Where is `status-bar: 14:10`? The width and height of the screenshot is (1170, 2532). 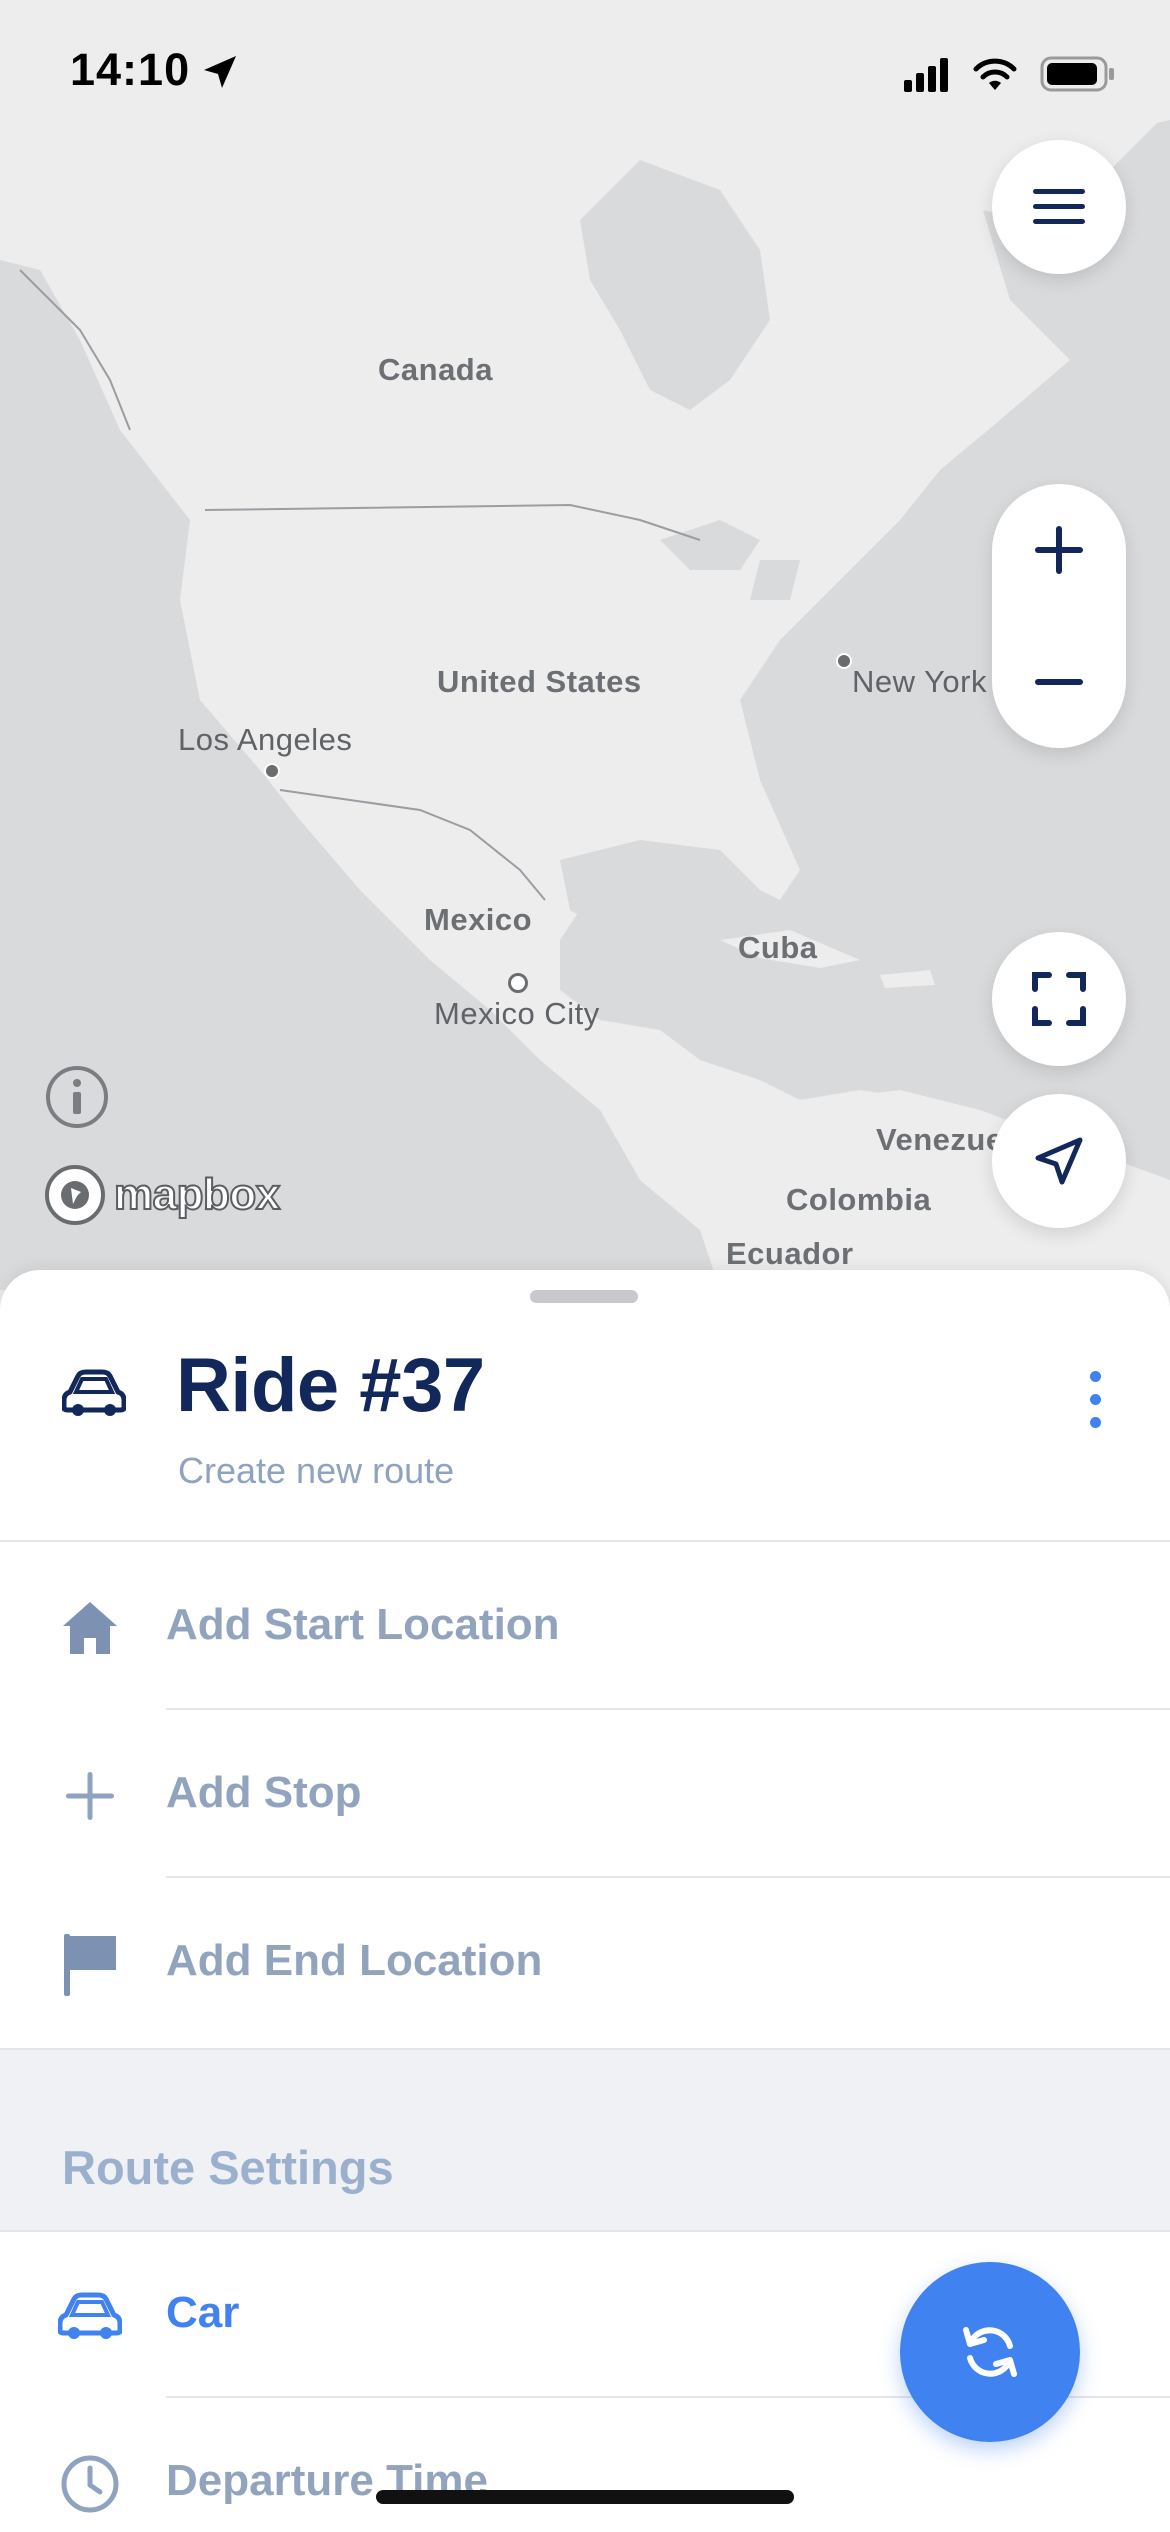
status-bar: 14:10 is located at coordinates (585, 75).